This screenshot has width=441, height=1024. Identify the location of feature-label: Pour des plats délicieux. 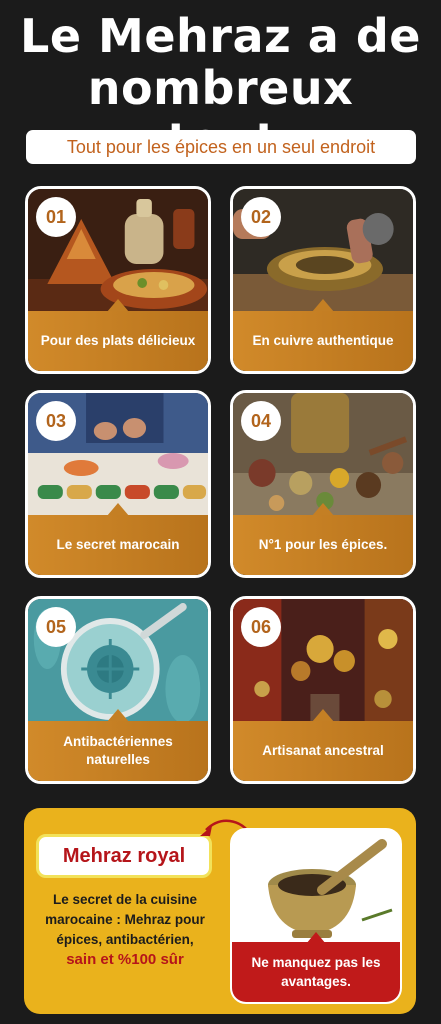
(118, 341).